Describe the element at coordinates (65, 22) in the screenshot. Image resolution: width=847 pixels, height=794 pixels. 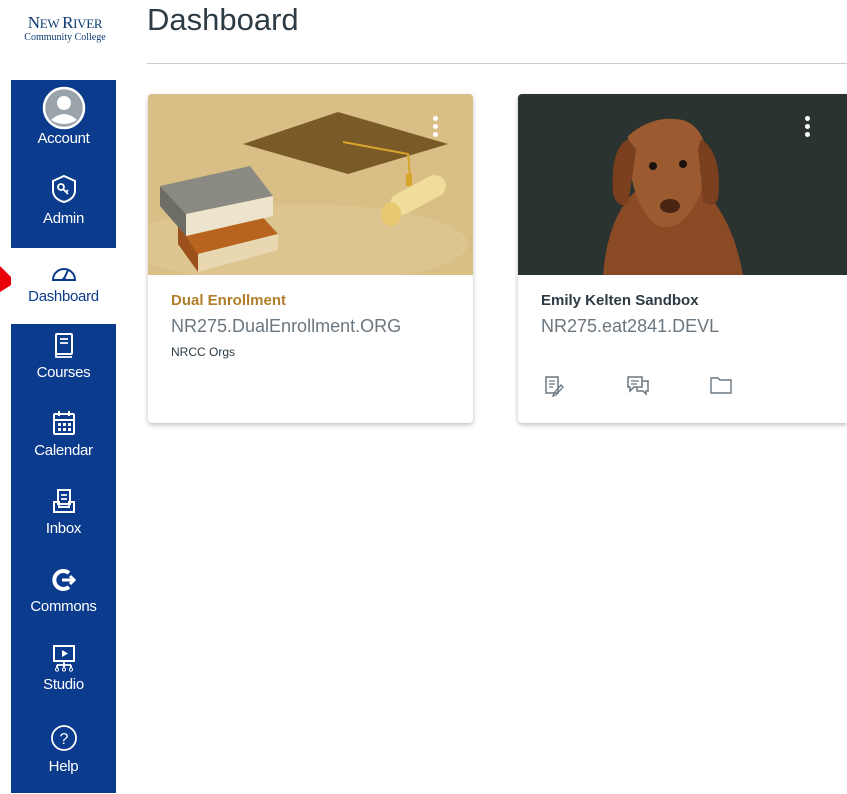
I see `logo-wordmark: NEW RIVER` at that location.